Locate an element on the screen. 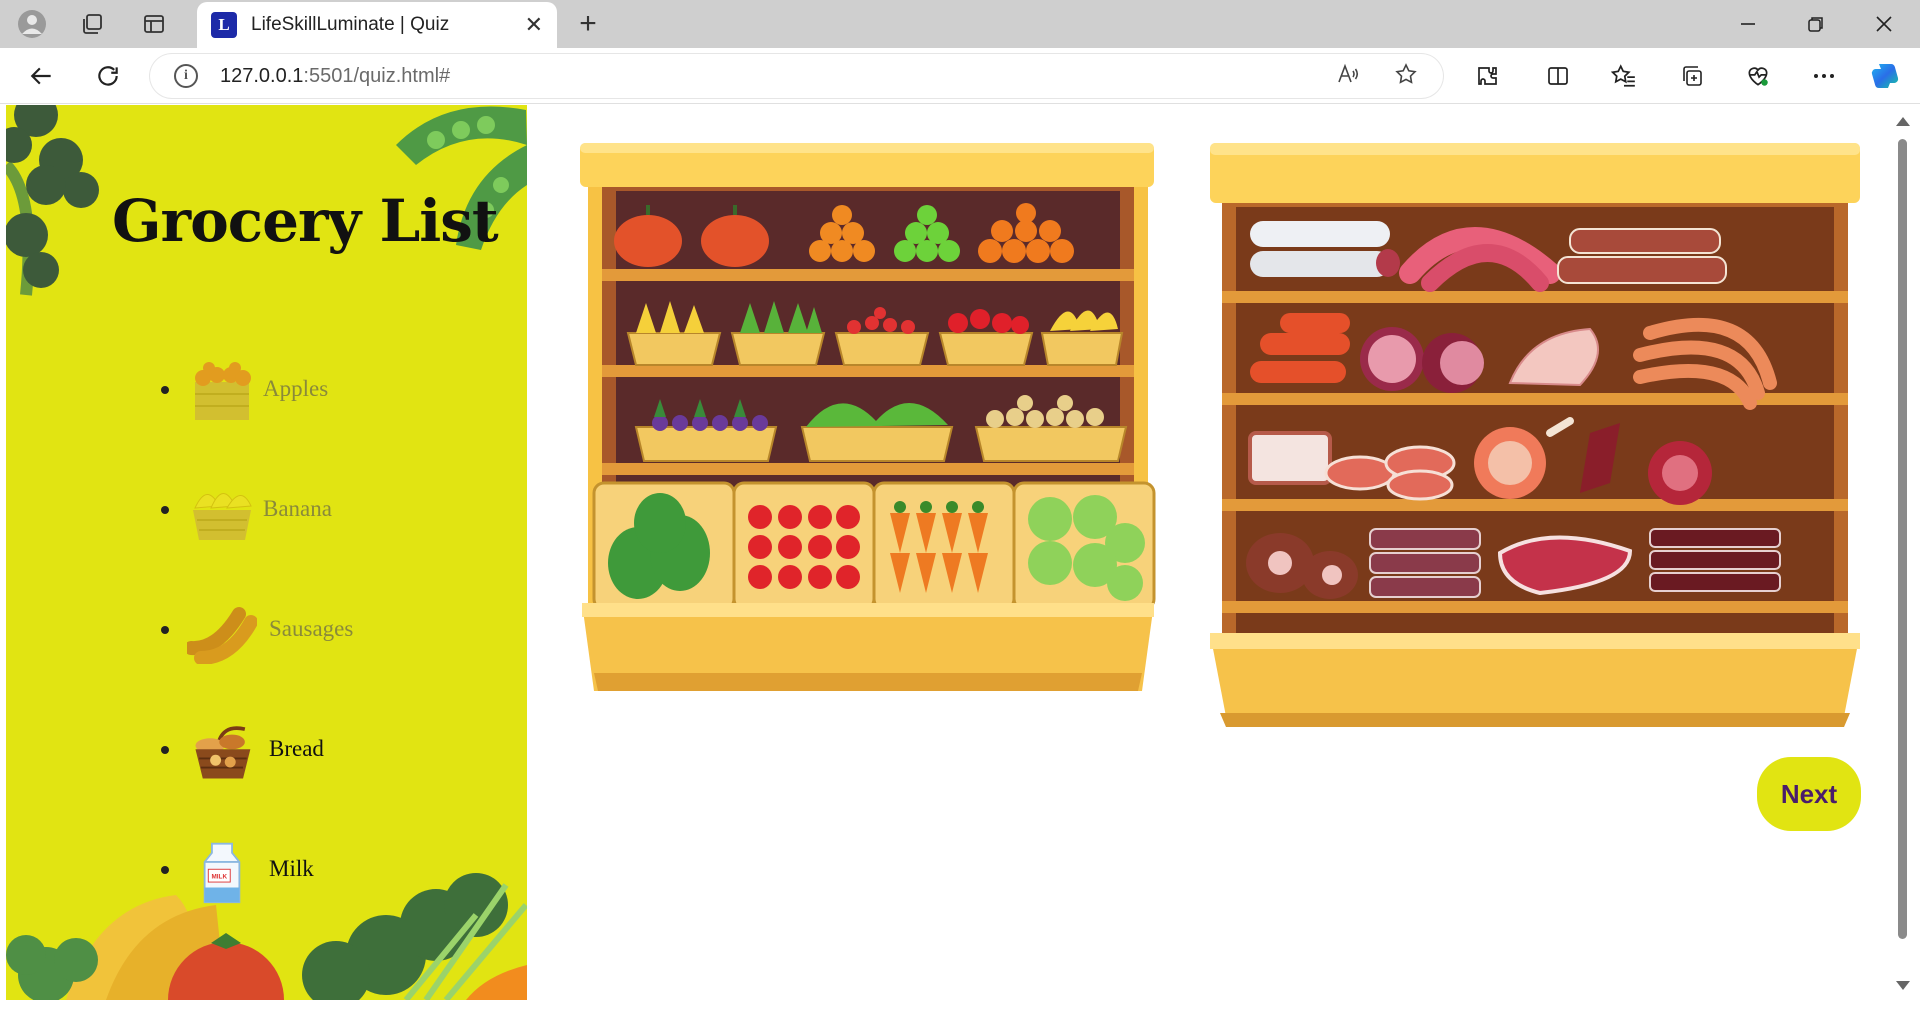 Image resolution: width=1920 pixels, height=1009 pixels. grocery-item-banana: Banana is located at coordinates (311, 510).